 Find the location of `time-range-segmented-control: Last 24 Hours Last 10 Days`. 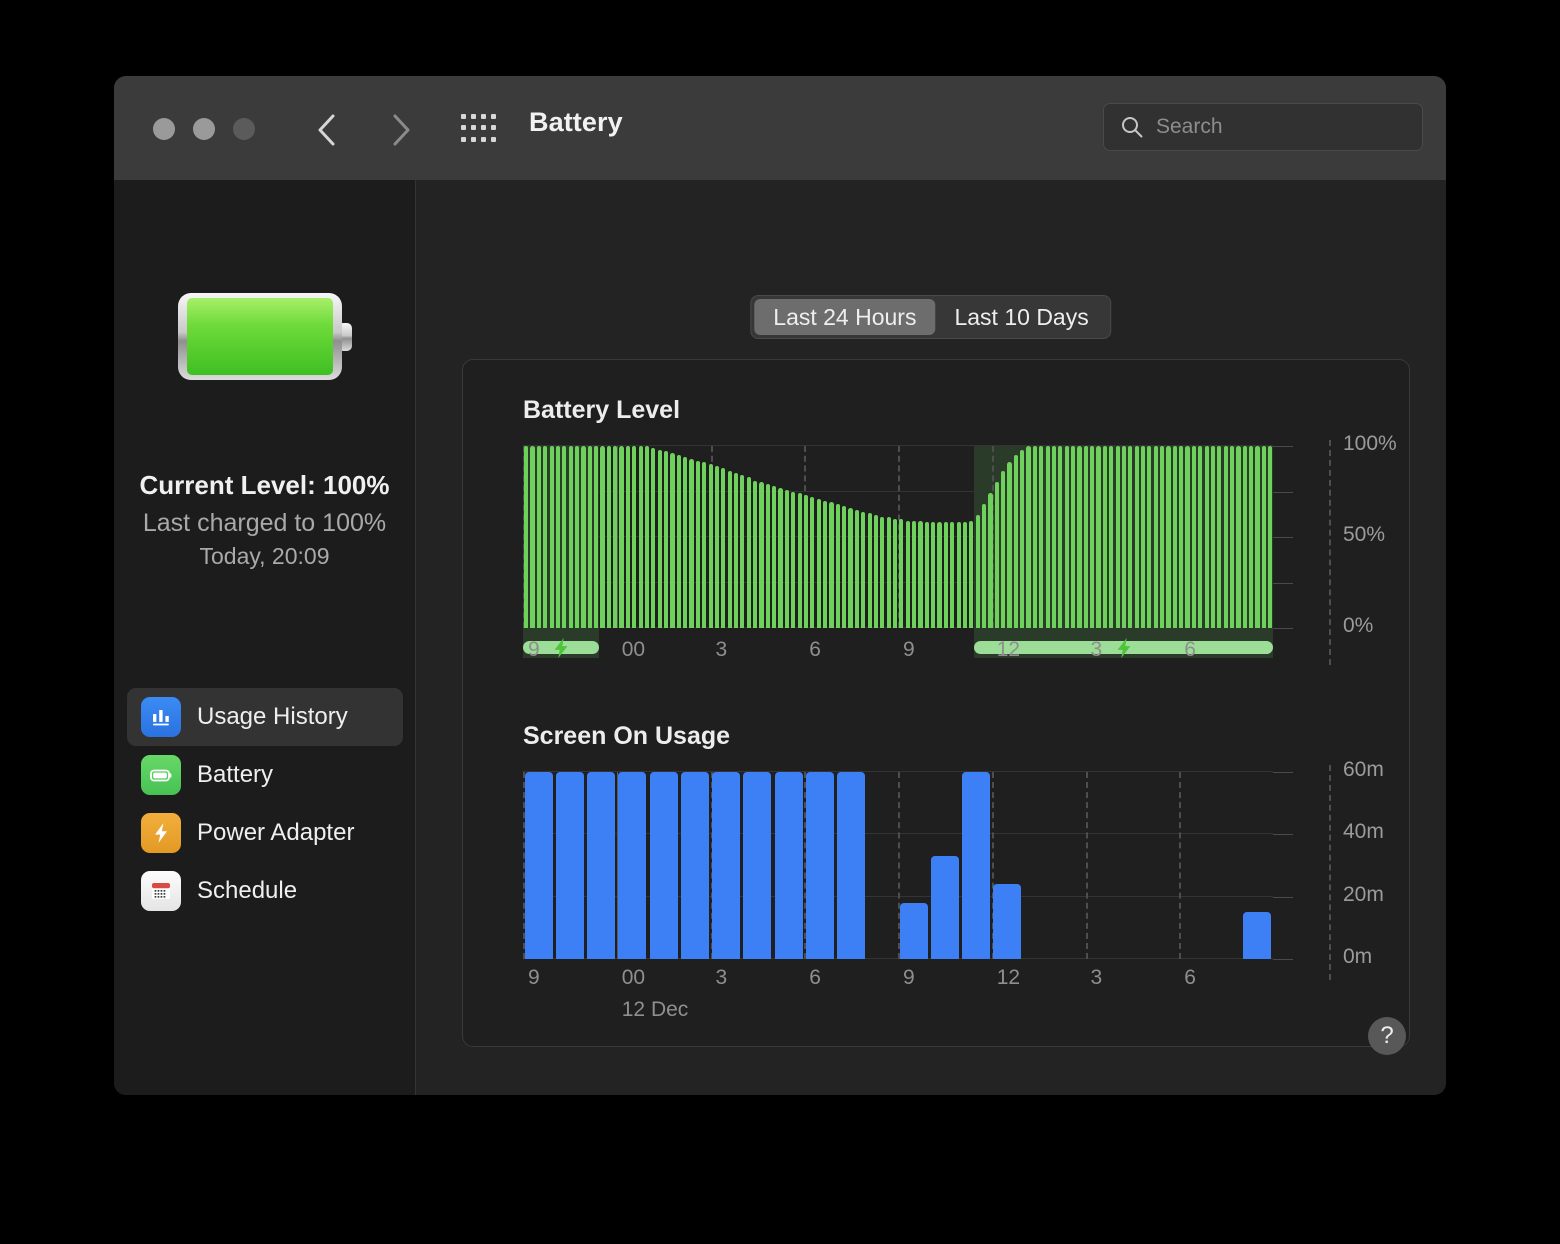

time-range-segmented-control: Last 24 Hours Last 10 Days is located at coordinates (931, 317).